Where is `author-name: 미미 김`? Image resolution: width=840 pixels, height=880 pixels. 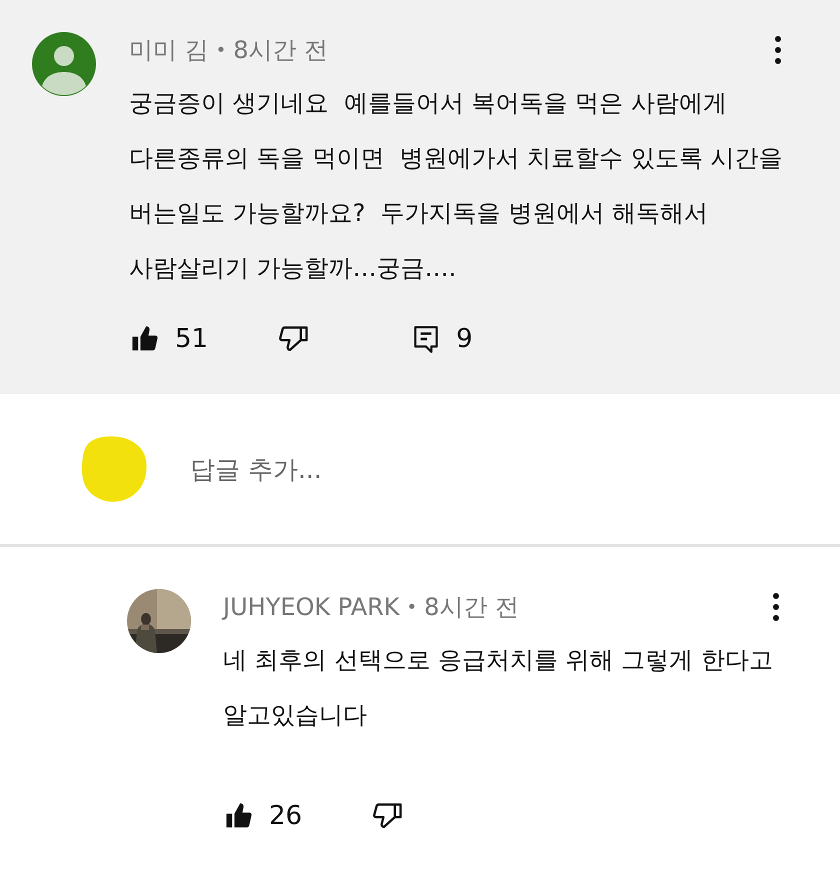 author-name: 미미 김 is located at coordinates (169, 50).